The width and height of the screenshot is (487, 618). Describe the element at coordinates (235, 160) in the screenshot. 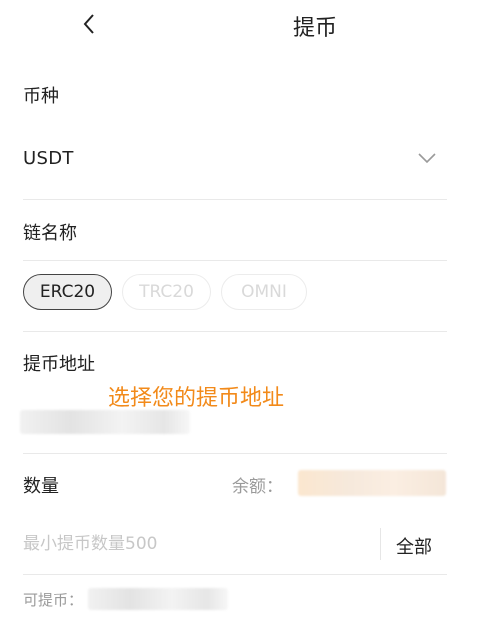

I see `coin-select: USDT` at that location.